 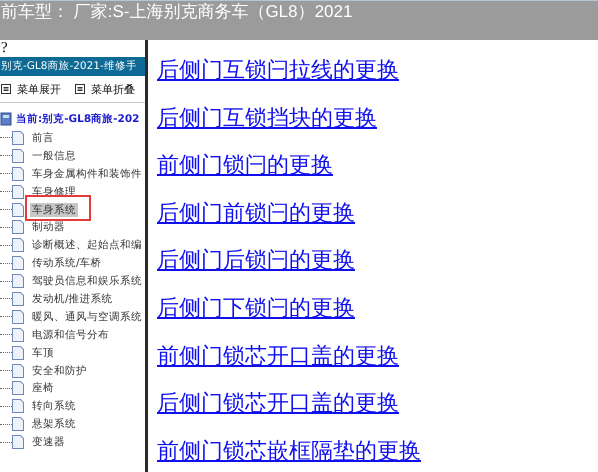 I want to click on tree-item: 车顶, so click(x=43, y=353).